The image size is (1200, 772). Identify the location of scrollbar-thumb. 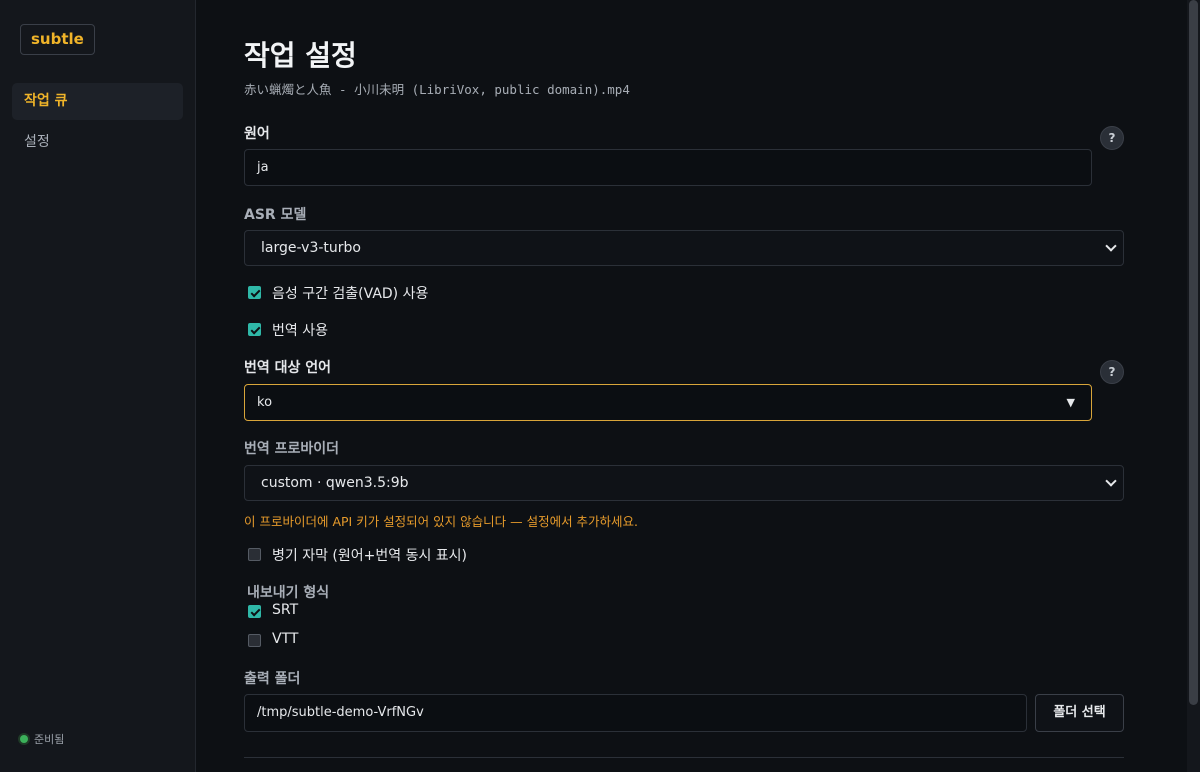
(1193, 352).